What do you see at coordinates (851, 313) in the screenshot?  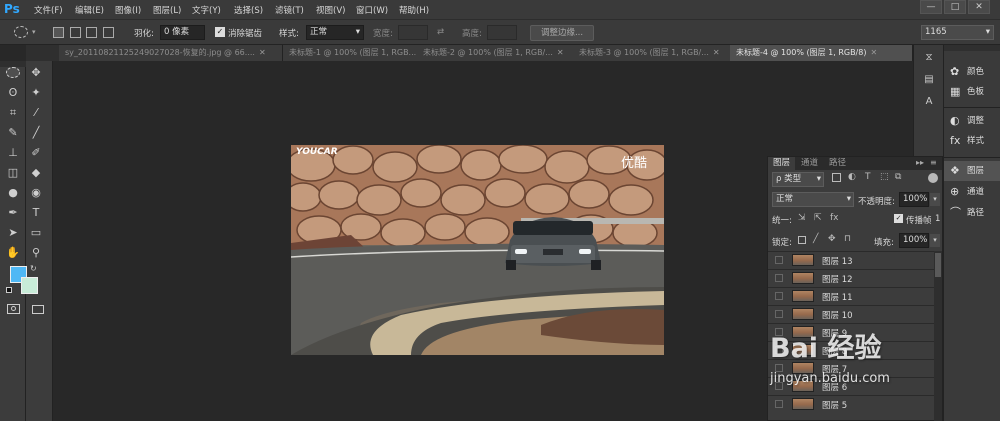 I see `layer-row: 图层 10` at bounding box center [851, 313].